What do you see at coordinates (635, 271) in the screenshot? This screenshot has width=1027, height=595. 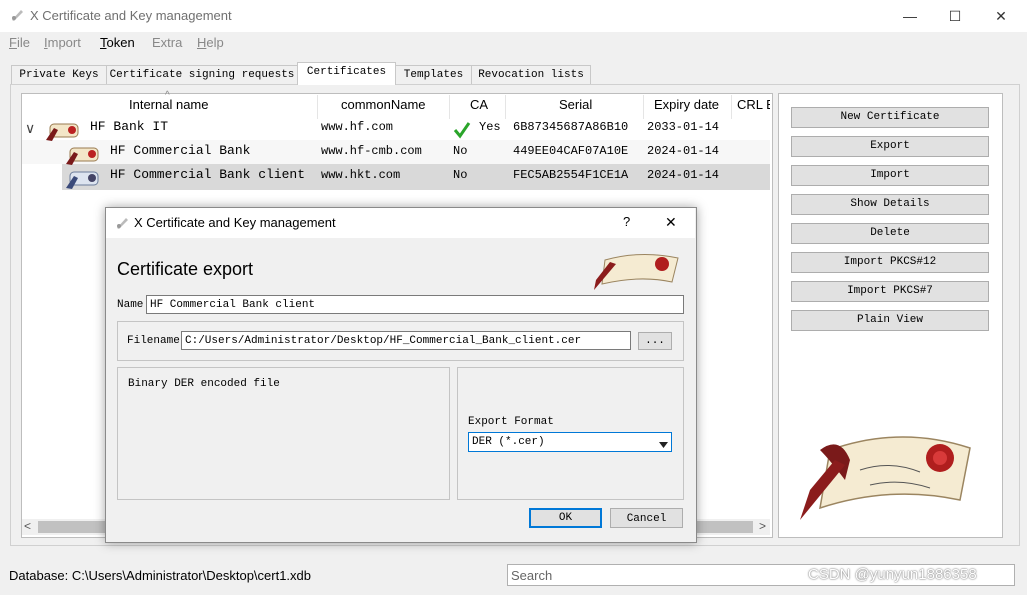 I see `scroll-logo-small-icon` at bounding box center [635, 271].